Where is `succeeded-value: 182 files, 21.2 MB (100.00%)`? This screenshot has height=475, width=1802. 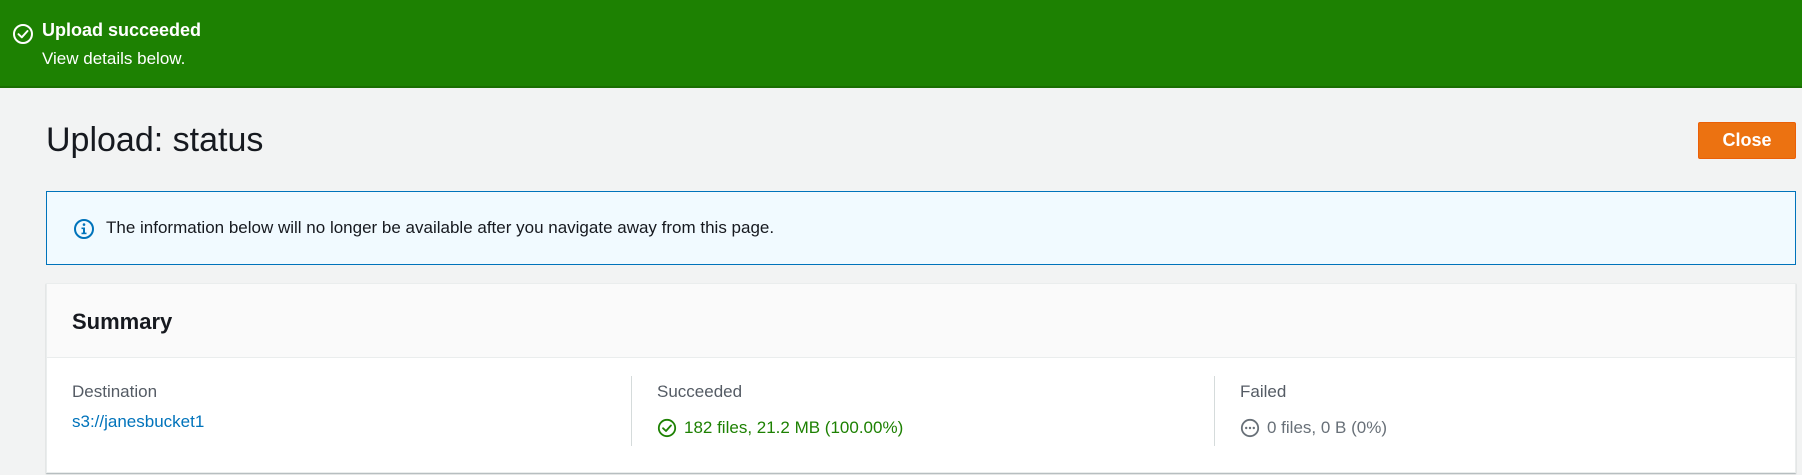 succeeded-value: 182 files, 21.2 MB (100.00%) is located at coordinates (794, 427).